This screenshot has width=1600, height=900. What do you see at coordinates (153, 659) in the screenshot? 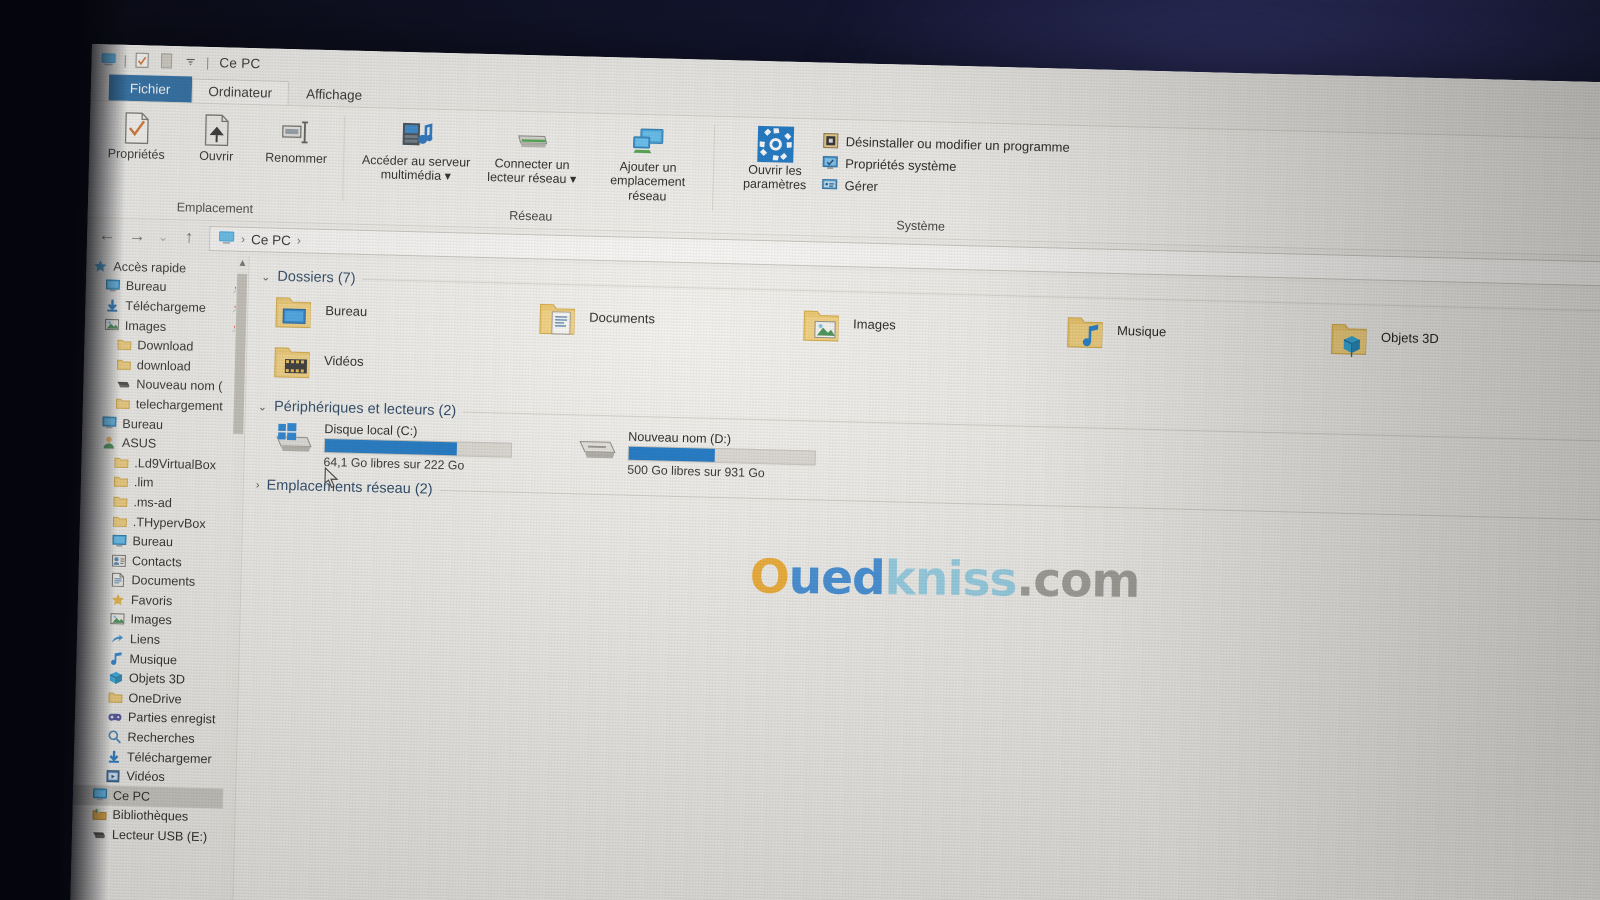
I see `sidebar-item-label: Musique` at bounding box center [153, 659].